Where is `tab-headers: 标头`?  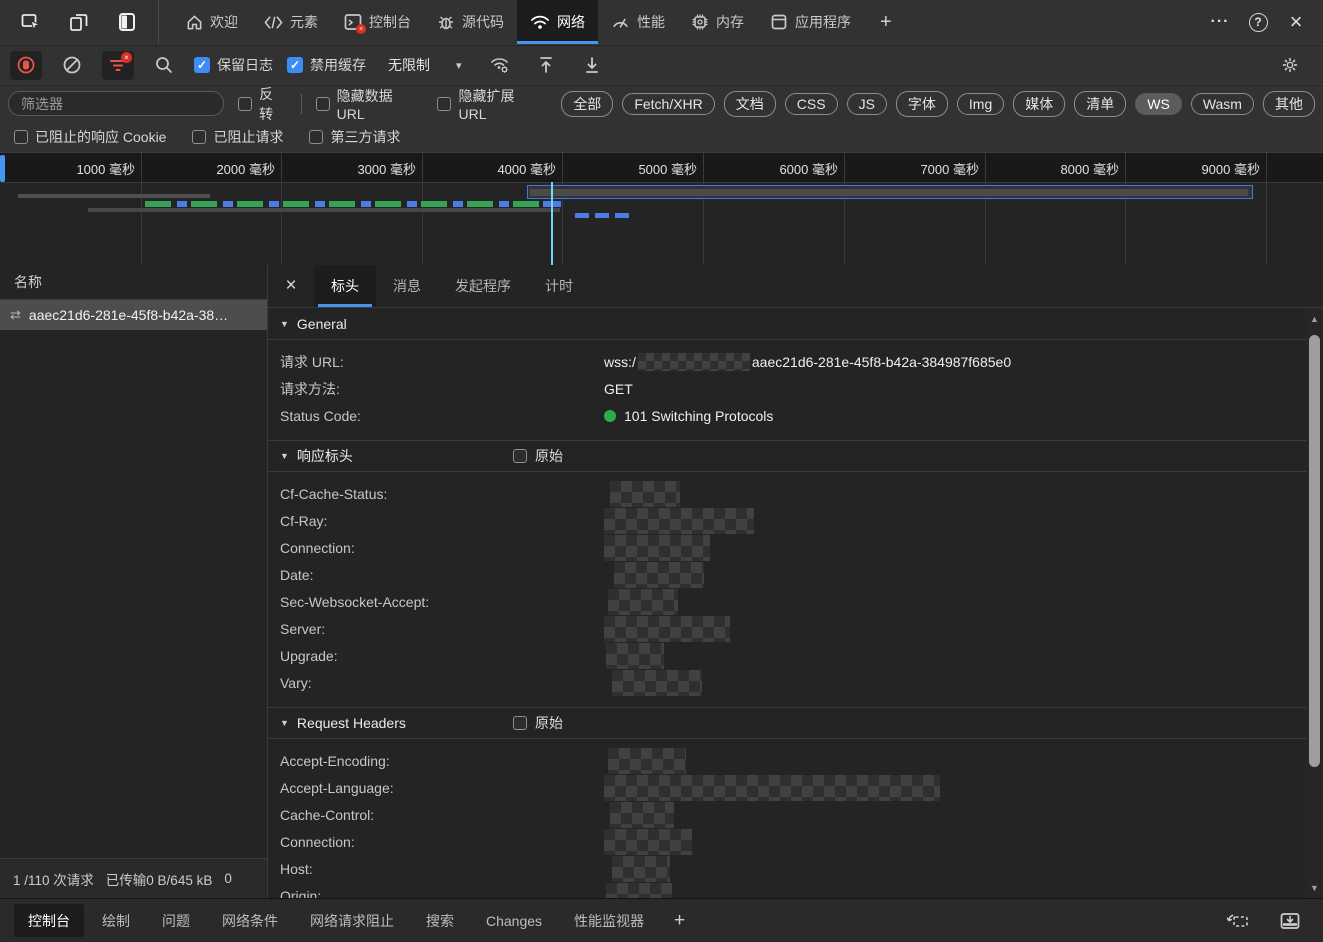 tab-headers: 标头 is located at coordinates (345, 286).